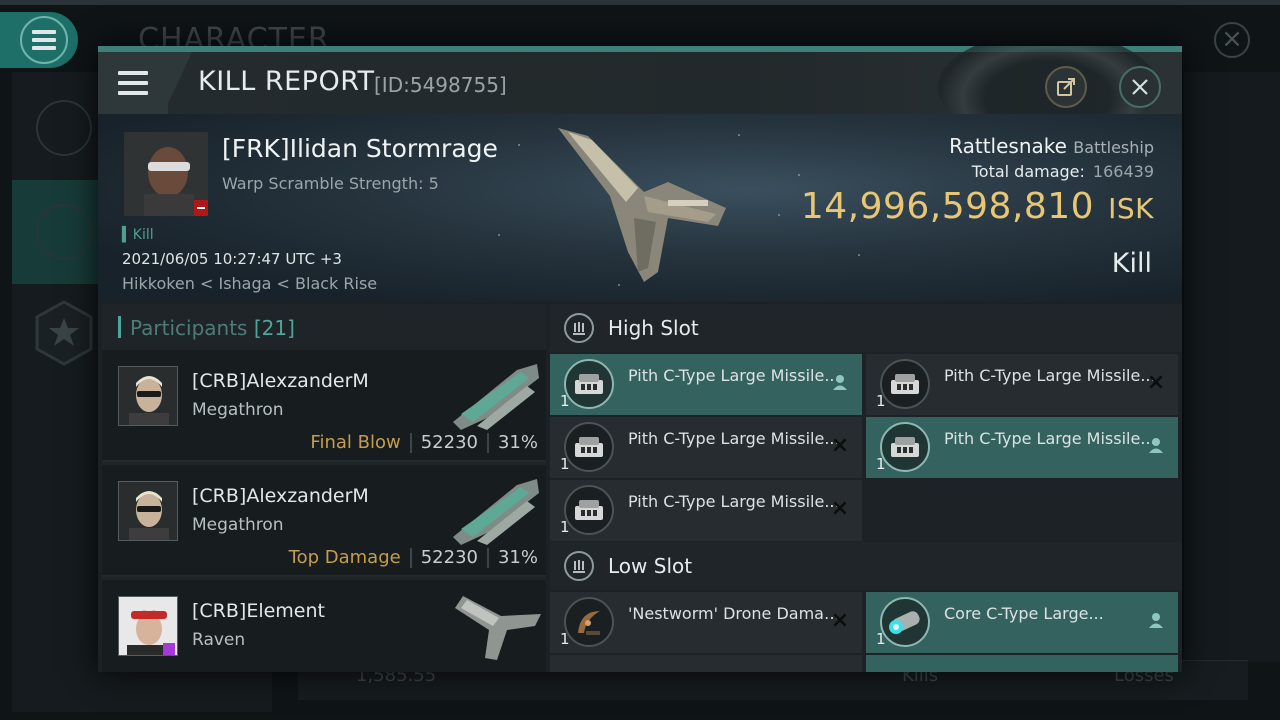  I want to click on participant-stats: Final Blow 52230 31%, so click(424, 442).